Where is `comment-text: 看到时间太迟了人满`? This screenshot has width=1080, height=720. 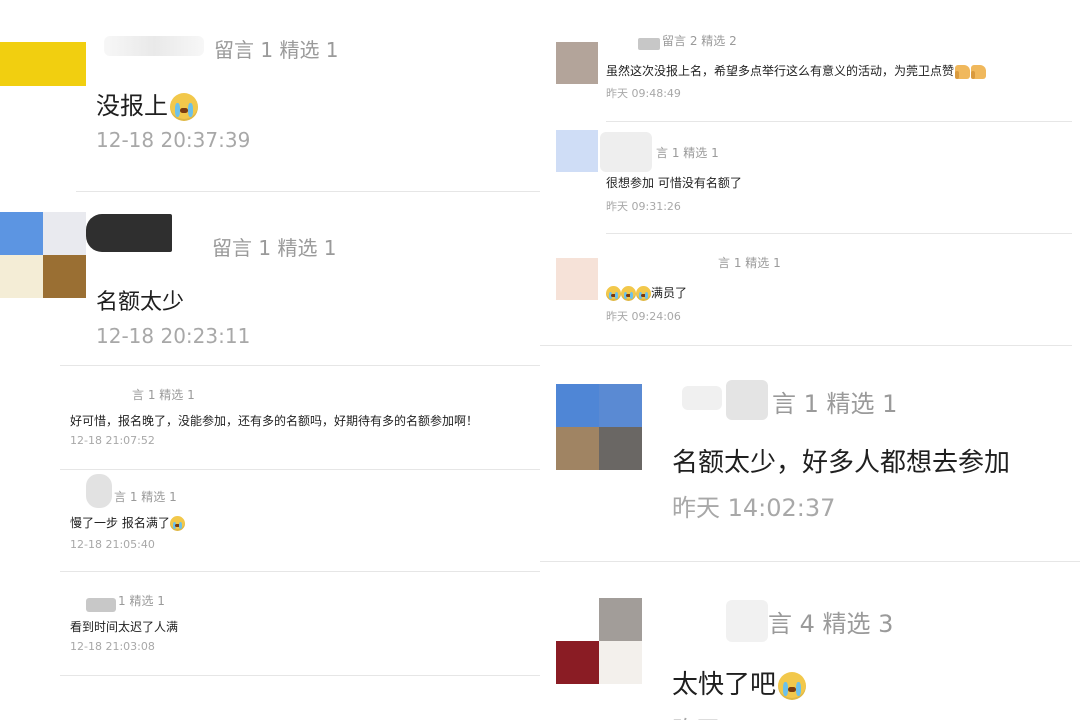
comment-text: 看到时间太迟了人满 is located at coordinates (124, 627).